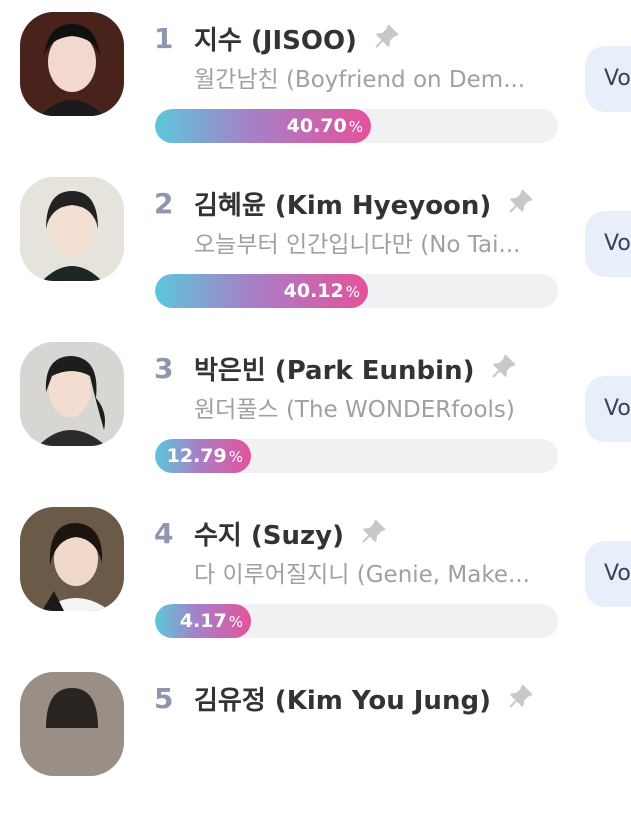 The width and height of the screenshot is (631, 825). I want to click on drama-title: 원더풀스 (The WONDERfools), so click(354, 410).